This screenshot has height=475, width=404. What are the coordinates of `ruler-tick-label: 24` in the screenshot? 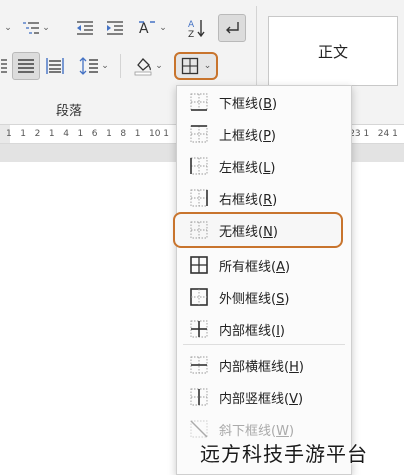 It's located at (383, 134).